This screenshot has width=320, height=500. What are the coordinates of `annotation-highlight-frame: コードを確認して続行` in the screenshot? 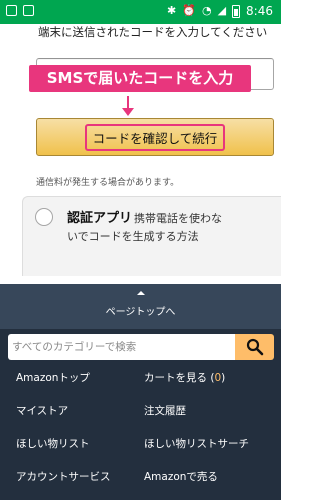 It's located at (155, 137).